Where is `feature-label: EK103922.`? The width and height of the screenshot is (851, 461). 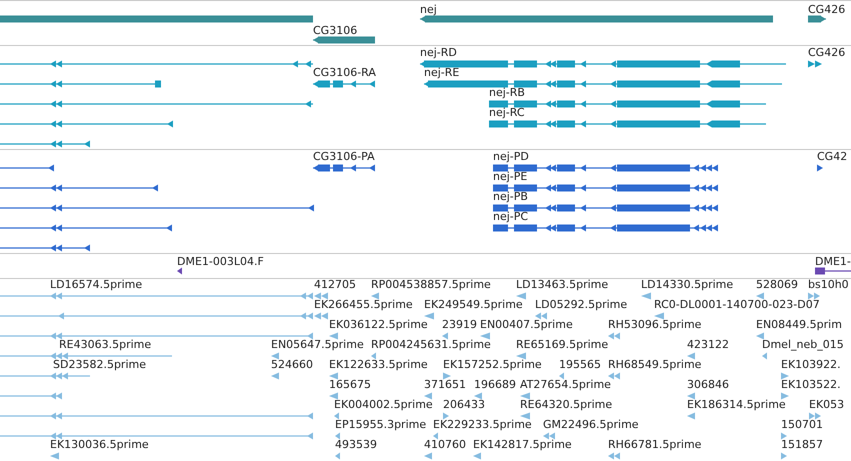 feature-label: EK103922. is located at coordinates (811, 364).